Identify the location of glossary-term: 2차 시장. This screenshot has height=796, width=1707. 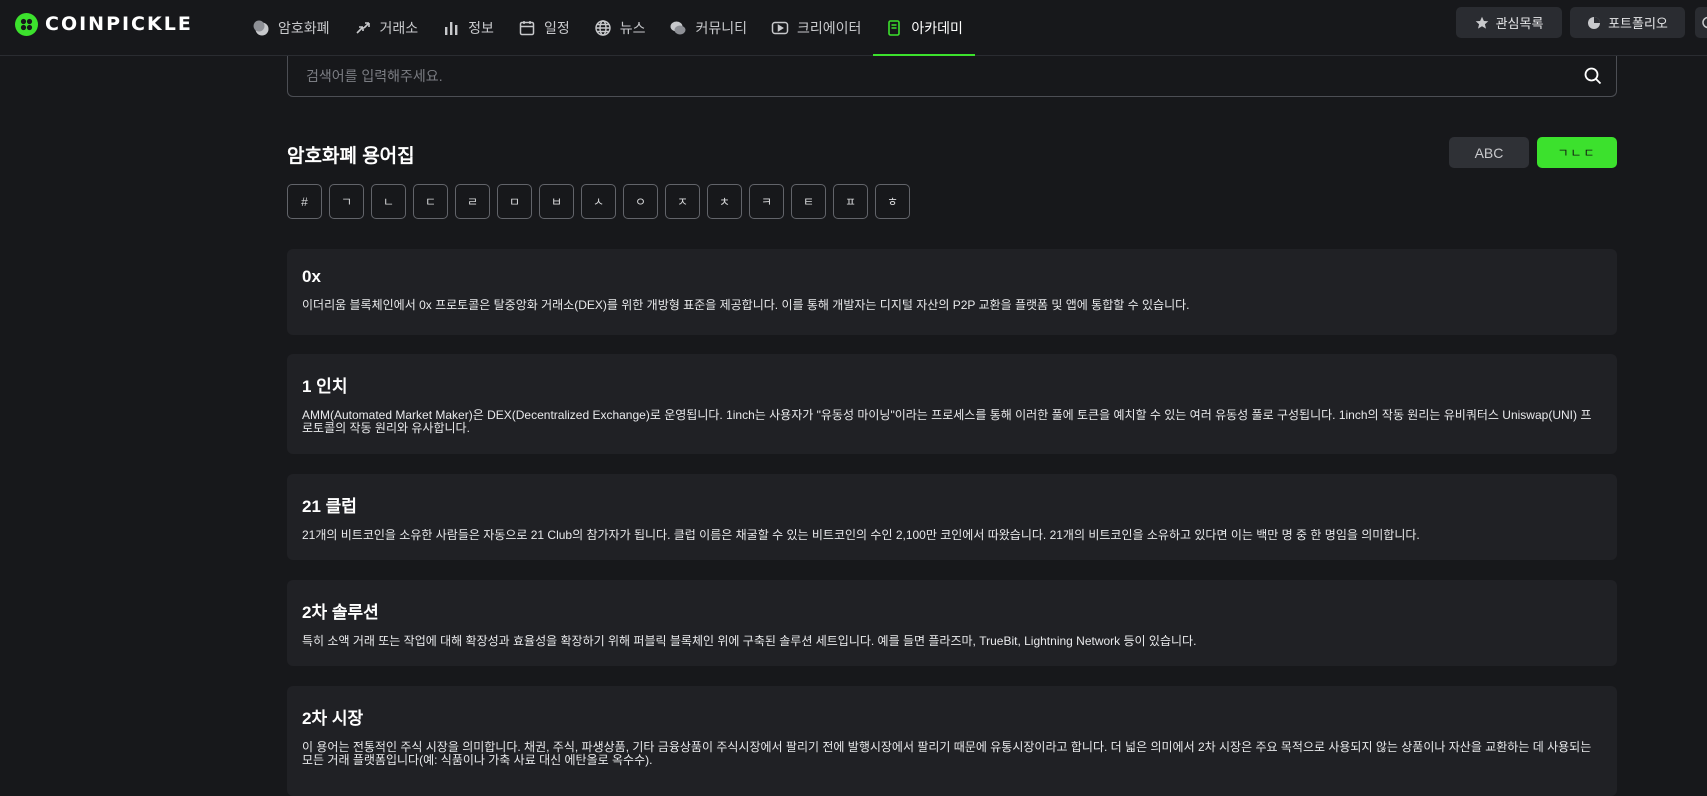
(333, 718).